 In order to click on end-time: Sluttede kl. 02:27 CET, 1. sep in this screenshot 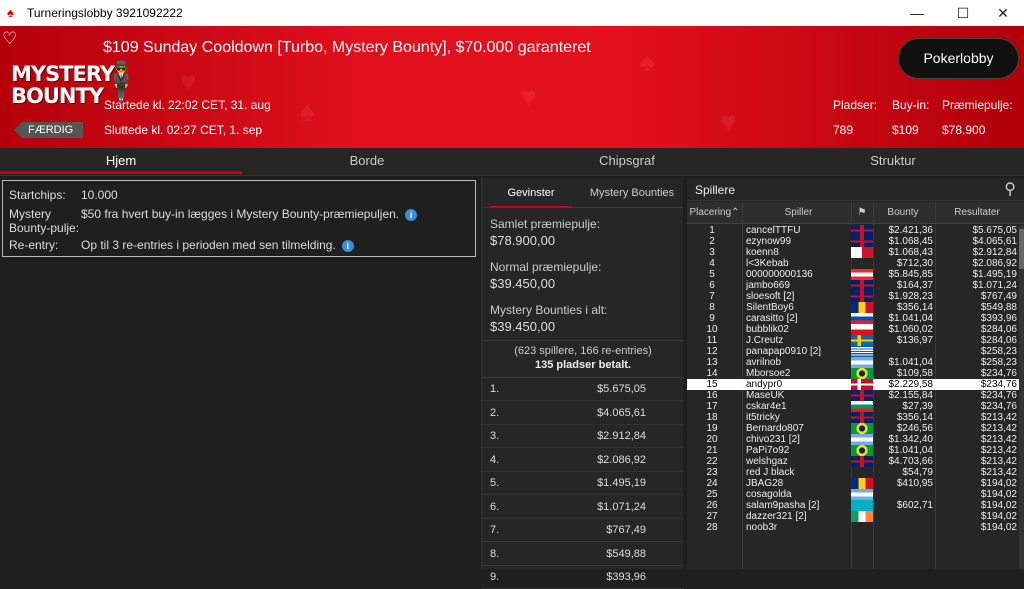, I will do `click(183, 130)`.